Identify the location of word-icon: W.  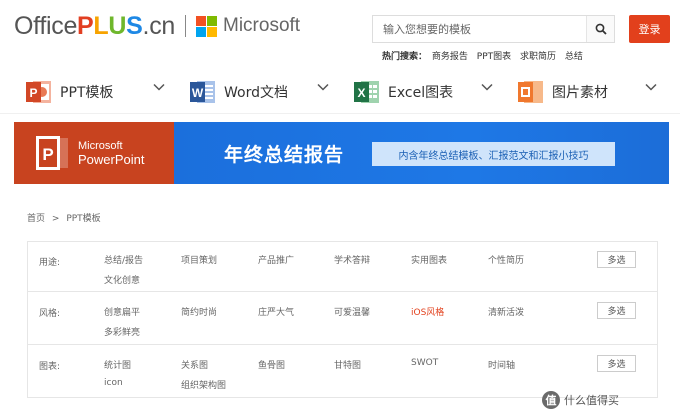
(203, 92).